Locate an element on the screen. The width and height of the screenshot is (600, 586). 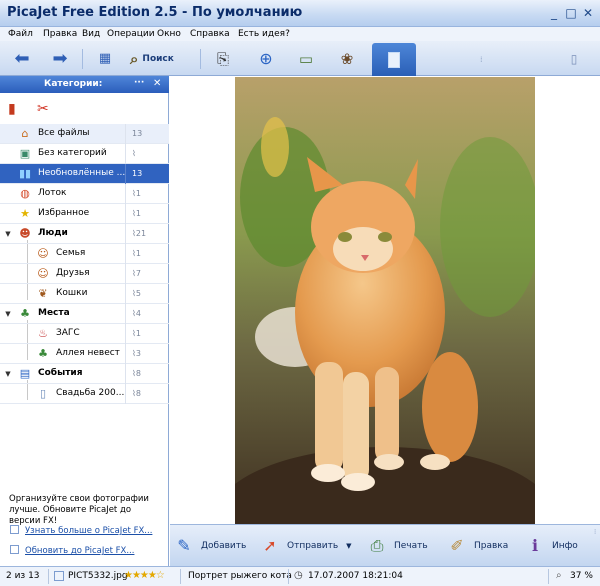
delete-category-button: ✂ is located at coordinates (44, 109).